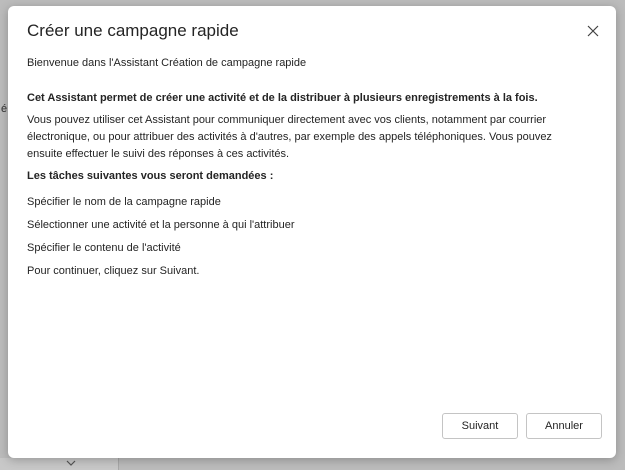 This screenshot has width=625, height=470. I want to click on close-icon, so click(593, 31).